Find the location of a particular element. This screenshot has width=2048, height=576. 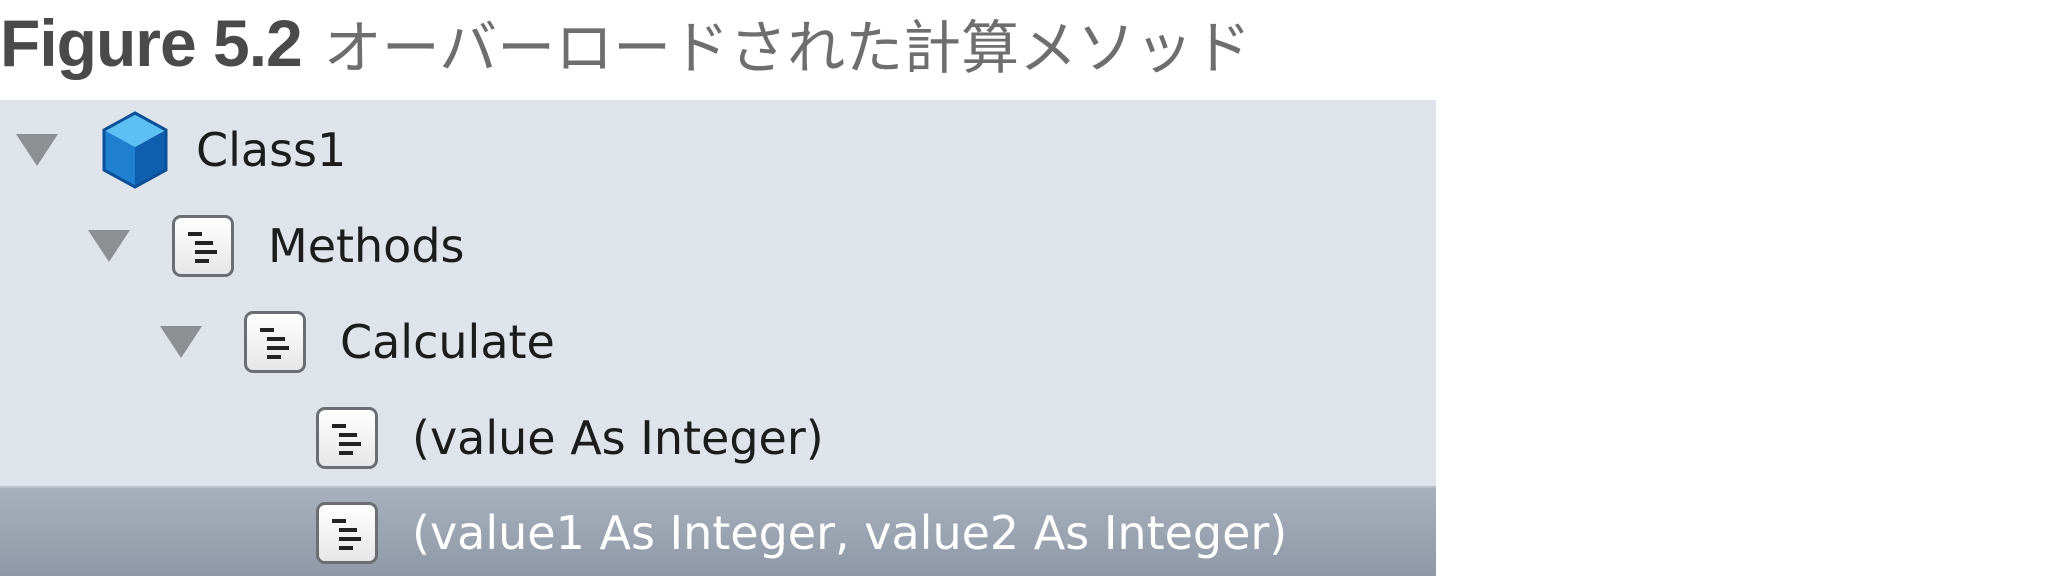

tree-item-calculate: Calculate is located at coordinates (718, 342).